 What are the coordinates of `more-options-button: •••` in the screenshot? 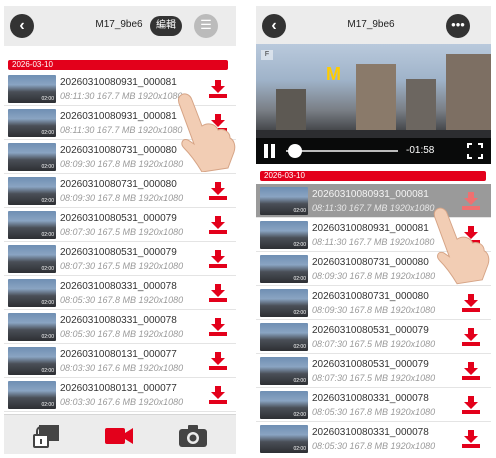 It's located at (458, 26).